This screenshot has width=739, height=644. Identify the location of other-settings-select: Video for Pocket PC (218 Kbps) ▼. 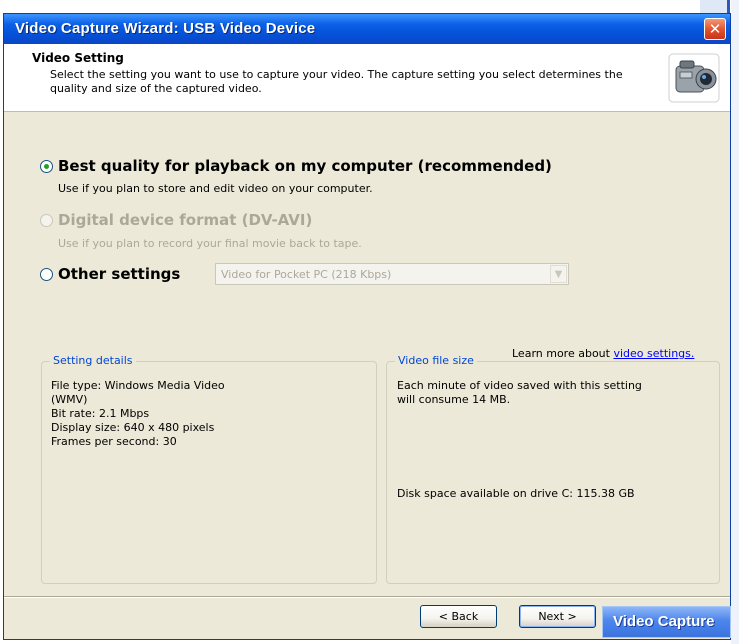
(392, 274).